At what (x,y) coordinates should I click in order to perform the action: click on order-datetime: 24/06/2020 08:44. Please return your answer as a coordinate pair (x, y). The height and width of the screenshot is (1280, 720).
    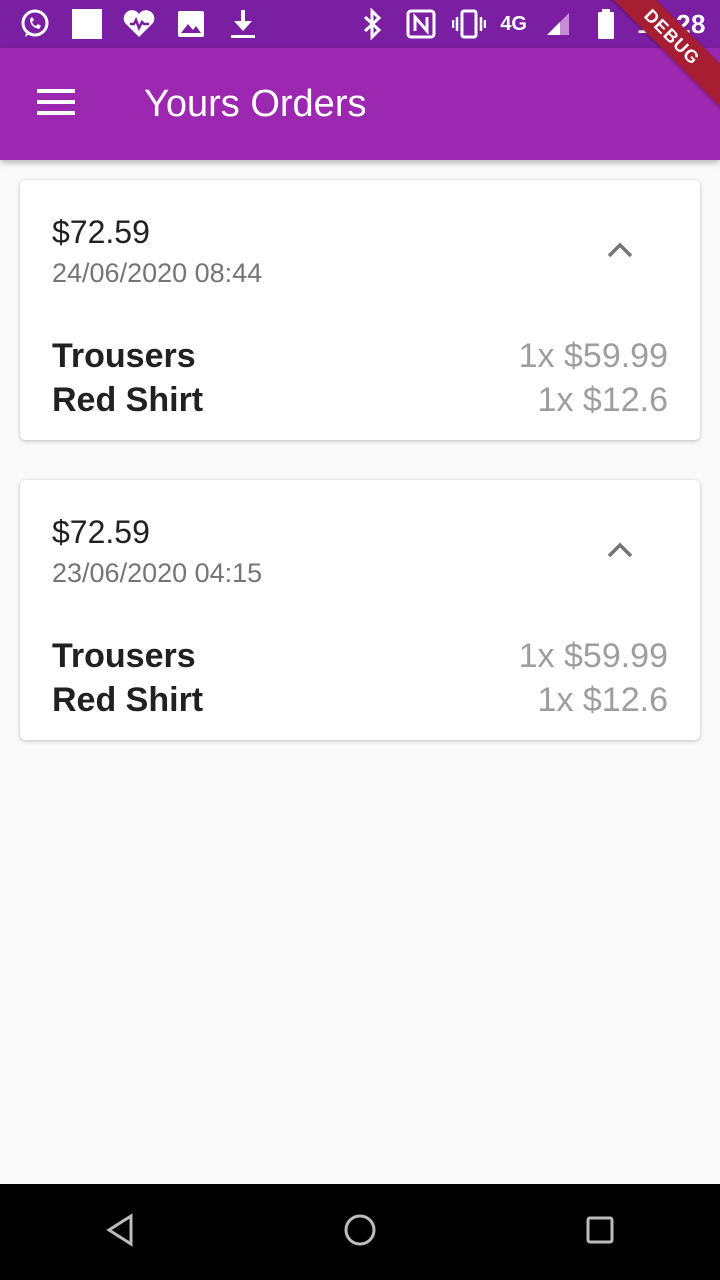
    Looking at the image, I should click on (157, 273).